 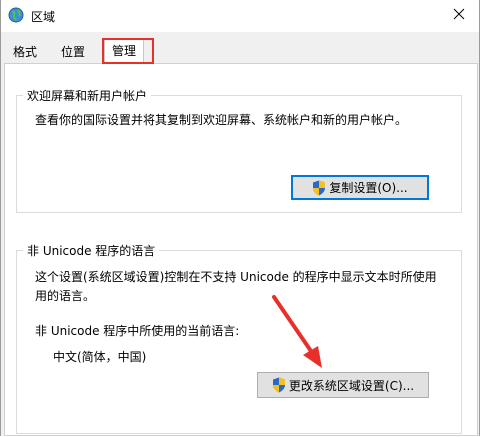 I want to click on close-icon, so click(x=459, y=15).